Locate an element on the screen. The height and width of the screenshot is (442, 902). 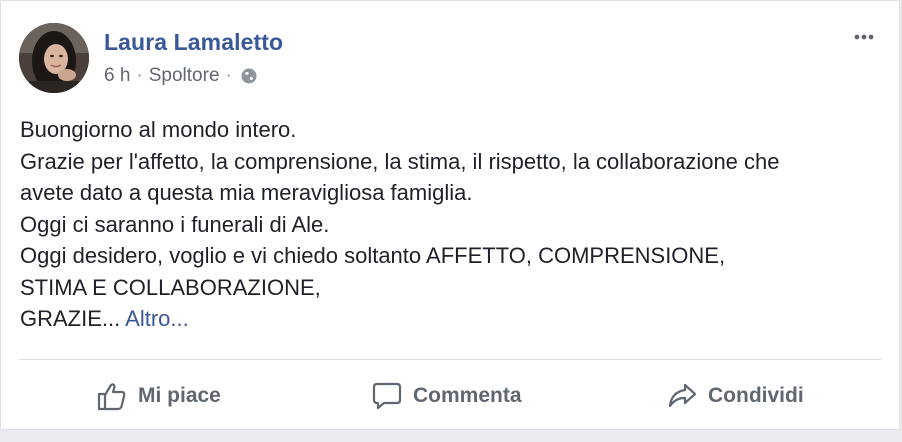
post-location: Spoltore is located at coordinates (184, 76).